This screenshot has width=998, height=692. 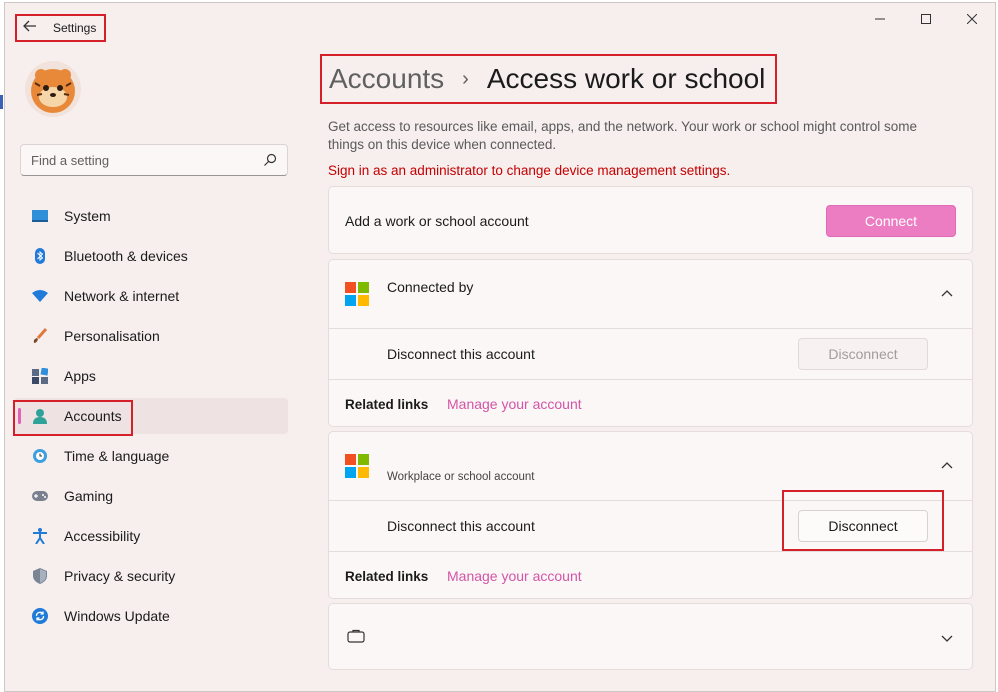 I want to click on maximize-icon, so click(x=926, y=19).